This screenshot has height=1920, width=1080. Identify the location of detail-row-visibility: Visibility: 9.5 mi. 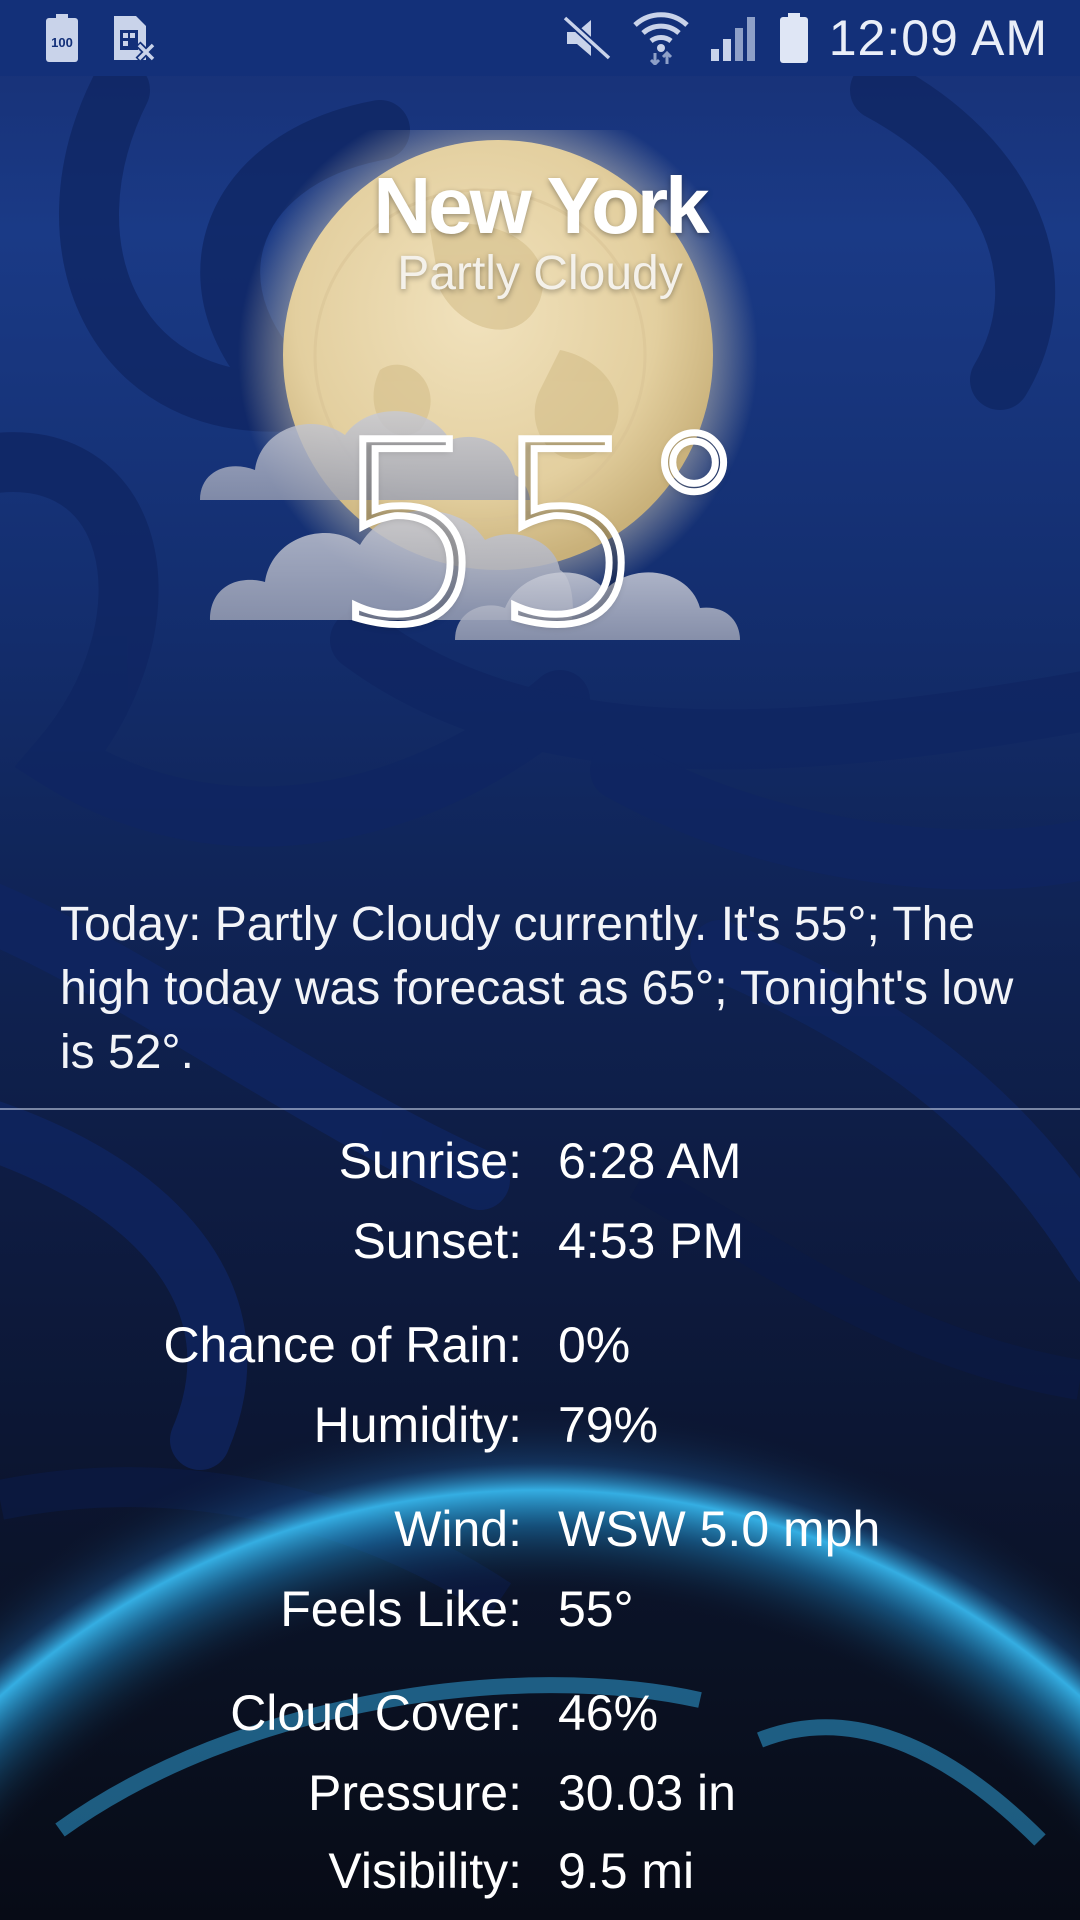
(540, 1874).